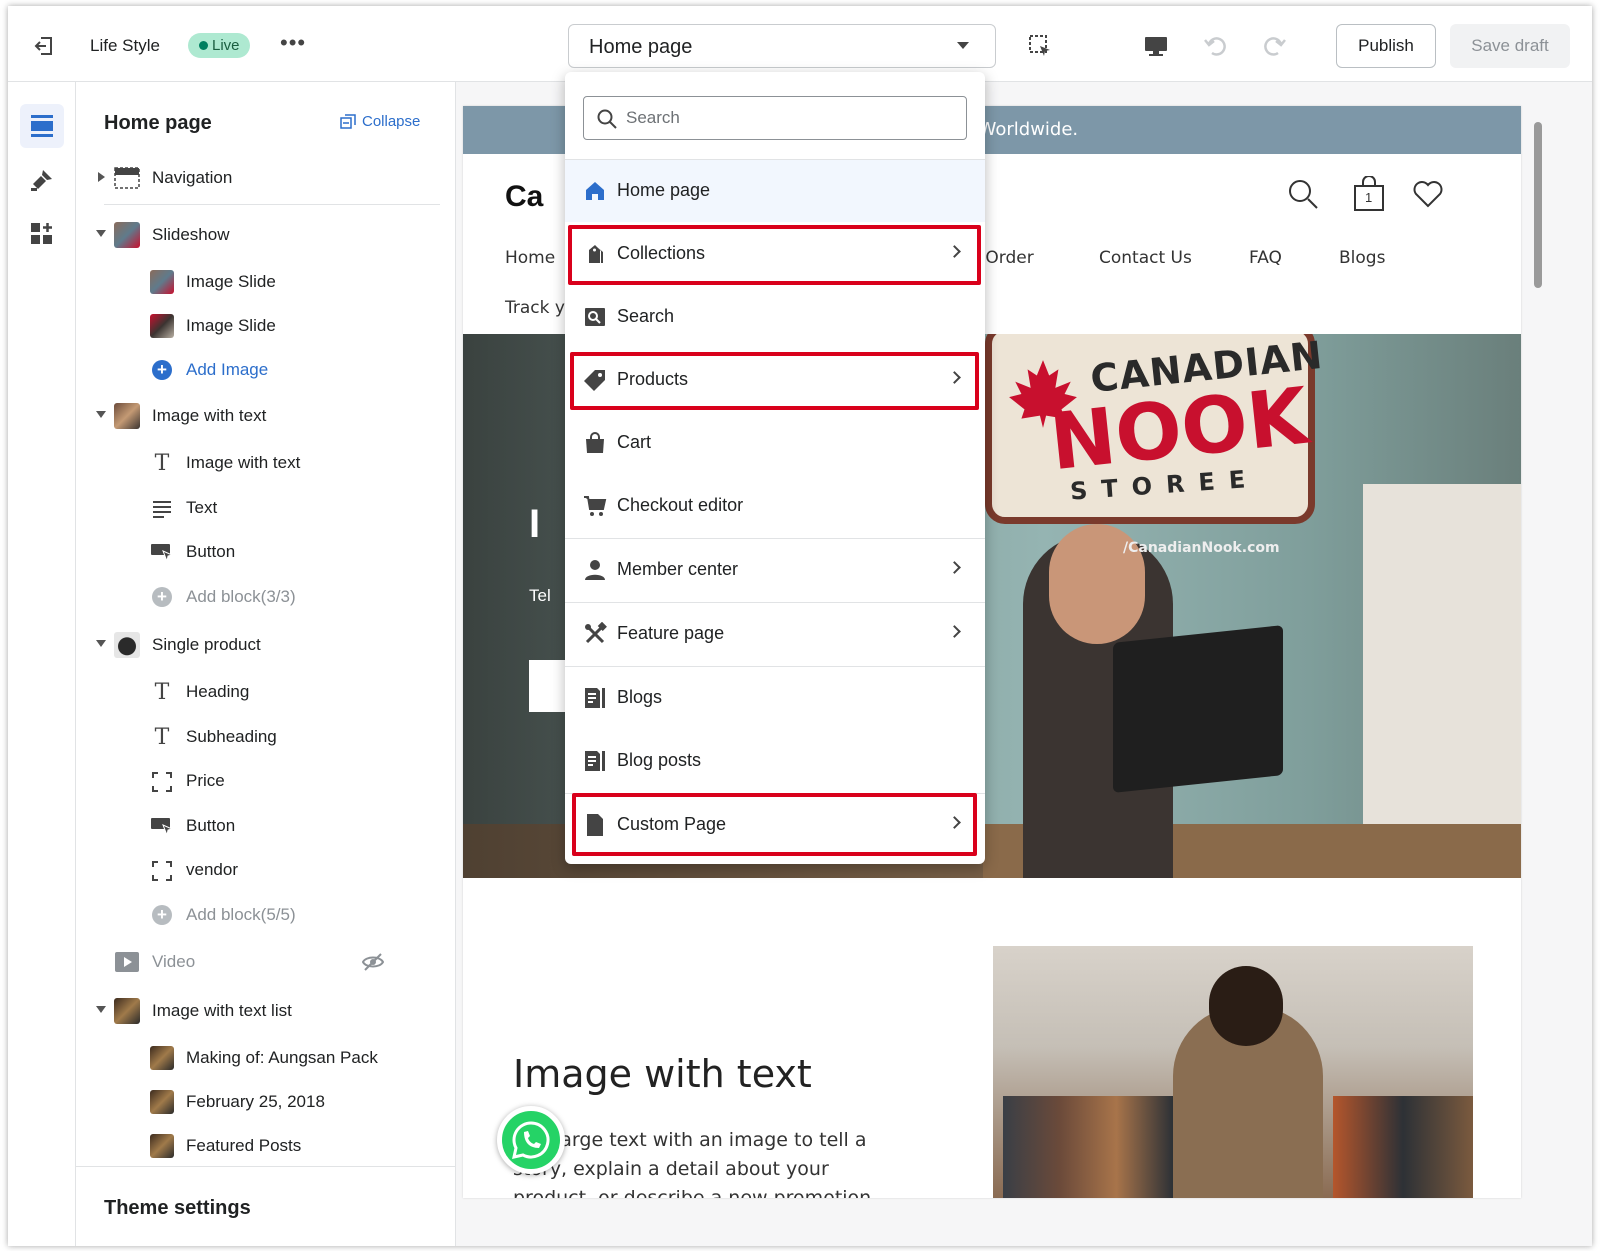 This screenshot has height=1251, width=1600. Describe the element at coordinates (775, 761) in the screenshot. I see `menu-item-blog-posts: Blog posts` at that location.